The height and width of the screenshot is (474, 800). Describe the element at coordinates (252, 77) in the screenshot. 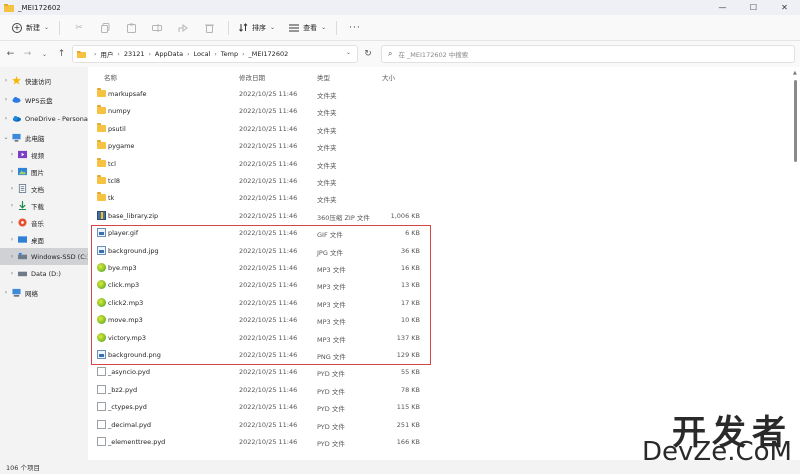

I see `column-date: 修改日期` at that location.